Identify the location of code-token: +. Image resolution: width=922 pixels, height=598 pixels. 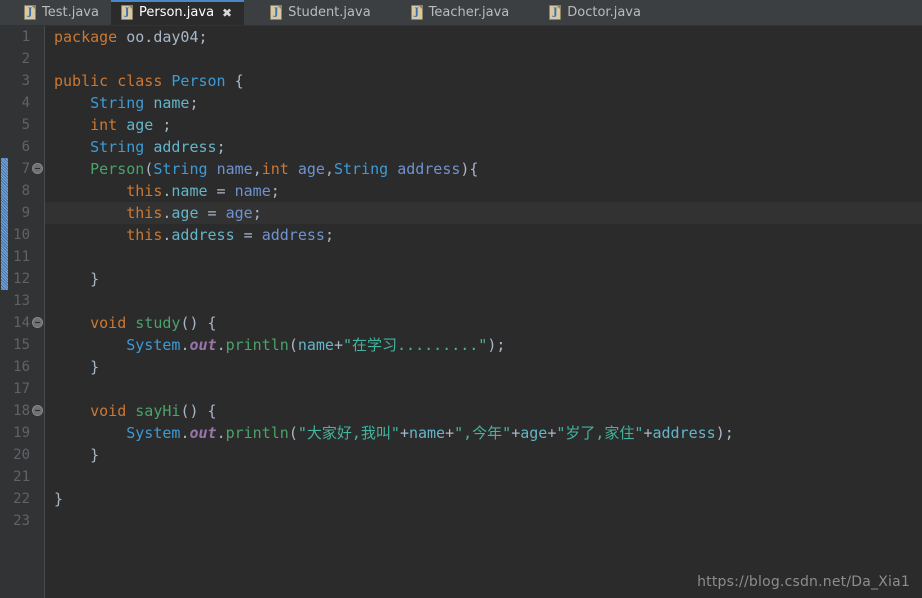
(648, 433).